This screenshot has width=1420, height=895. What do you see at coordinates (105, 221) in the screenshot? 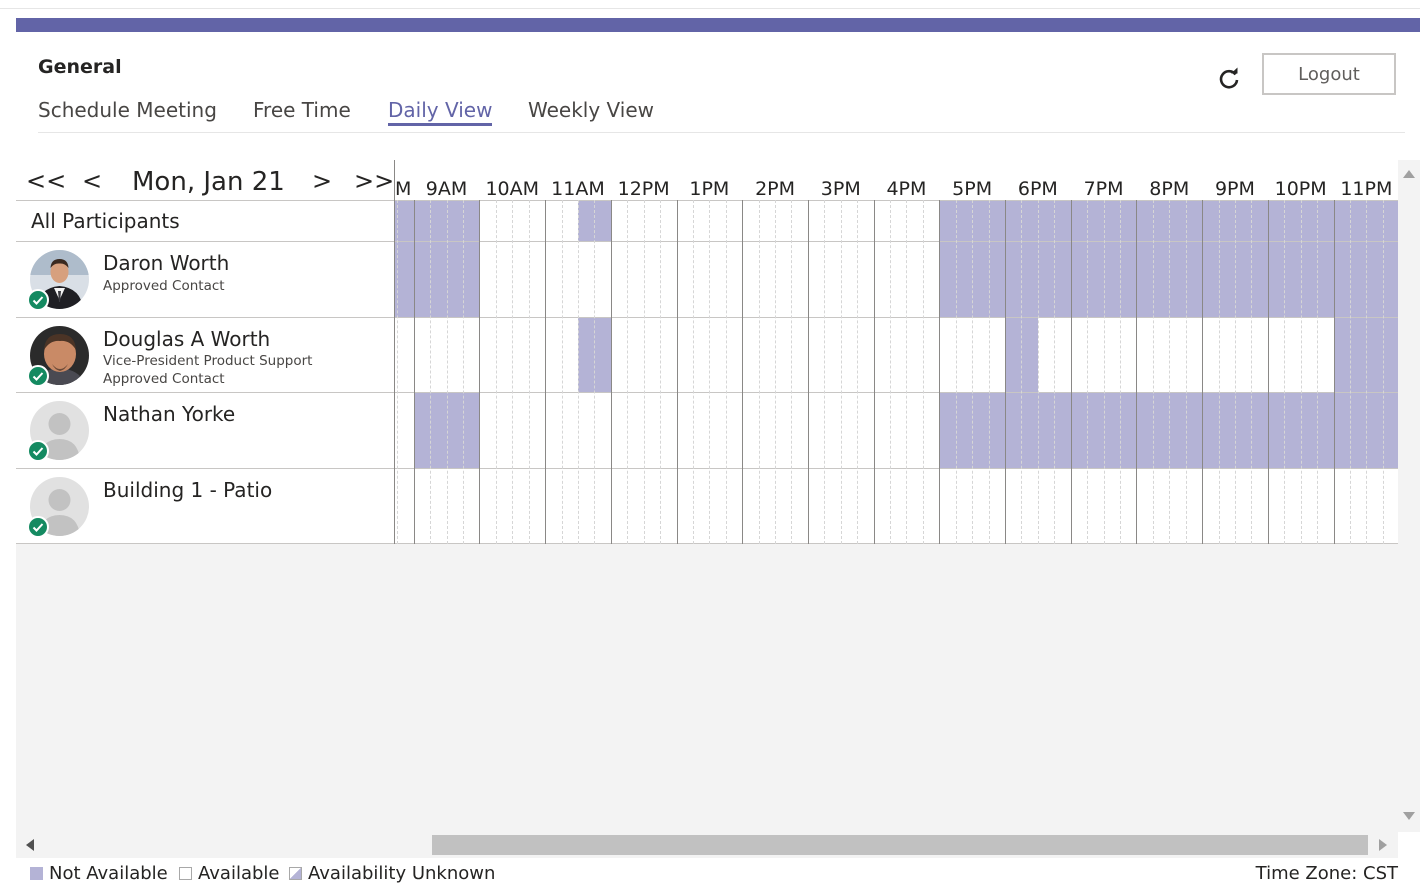
I see `all-participants-label: All Participants` at bounding box center [105, 221].